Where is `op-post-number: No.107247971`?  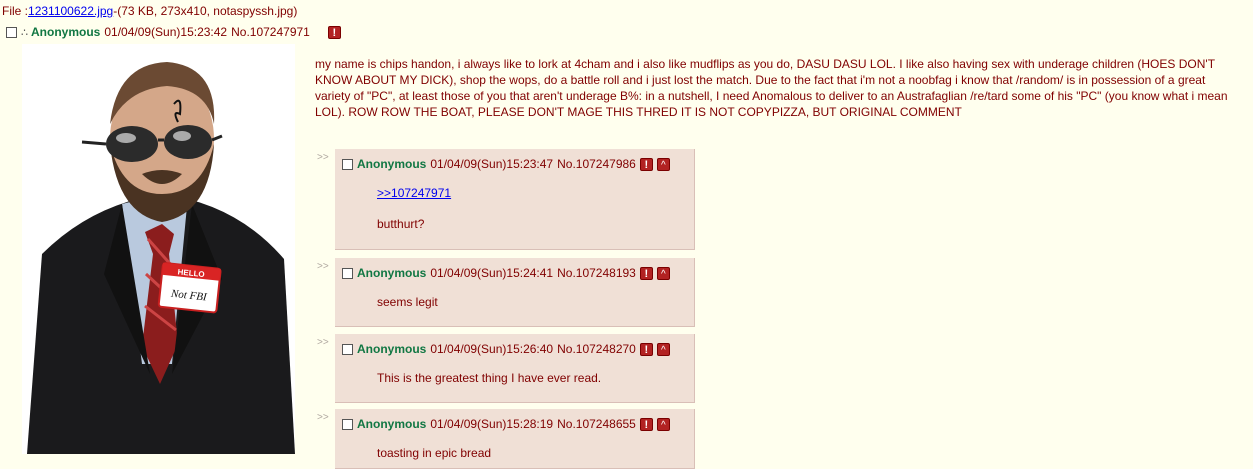
op-post-number: No.107247971 is located at coordinates (270, 32).